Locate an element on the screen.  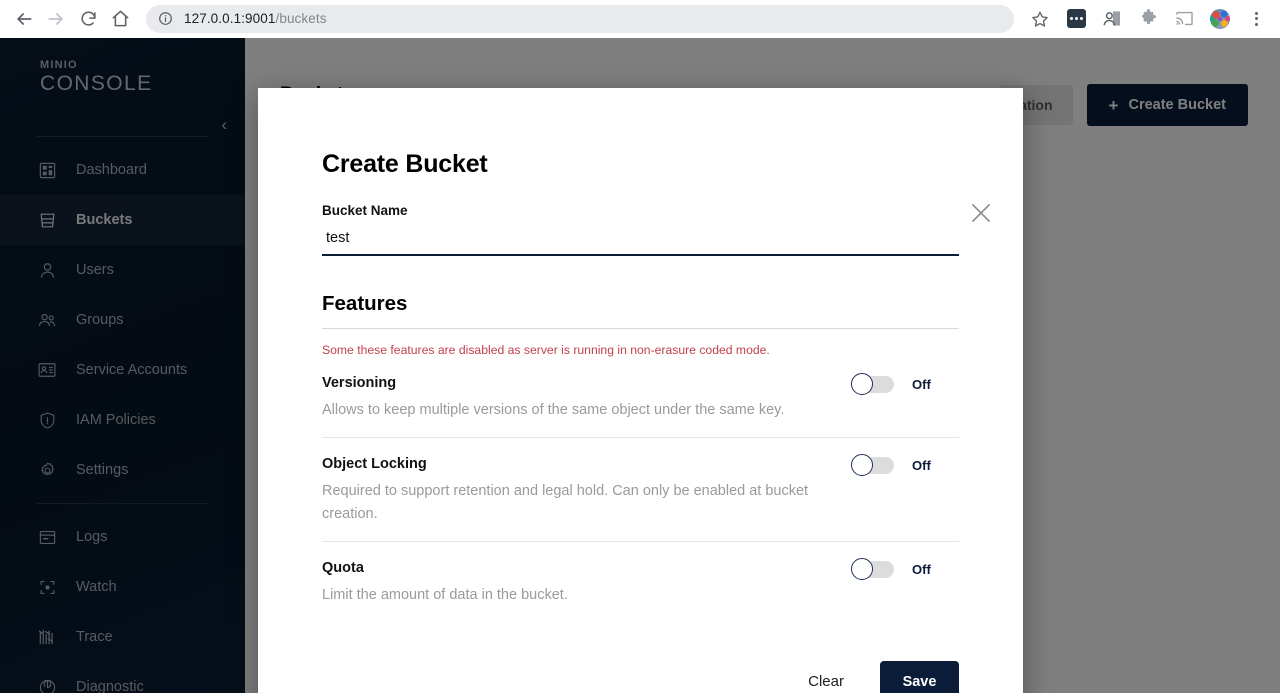
star-icon is located at coordinates (1040, 19).